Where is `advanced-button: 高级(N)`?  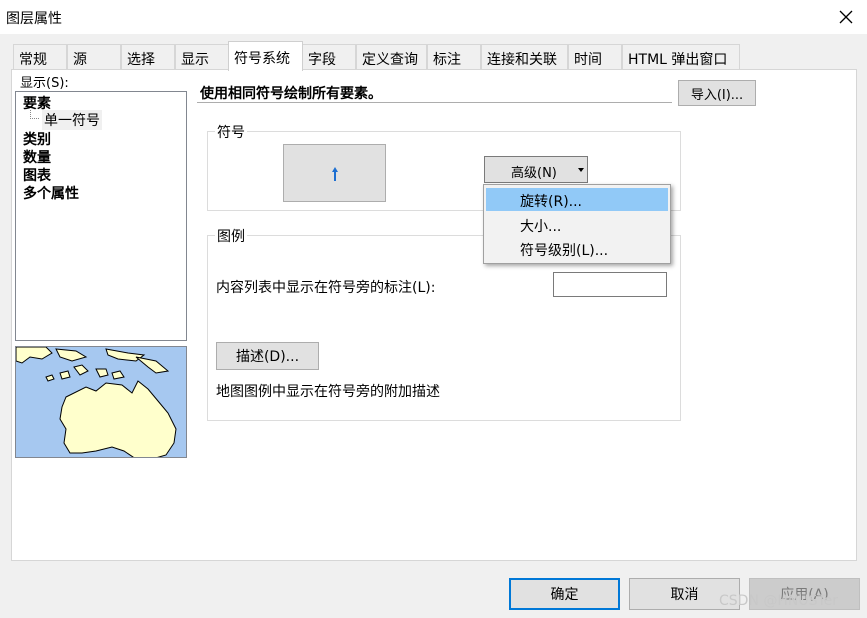
advanced-button: 高级(N) is located at coordinates (536, 169).